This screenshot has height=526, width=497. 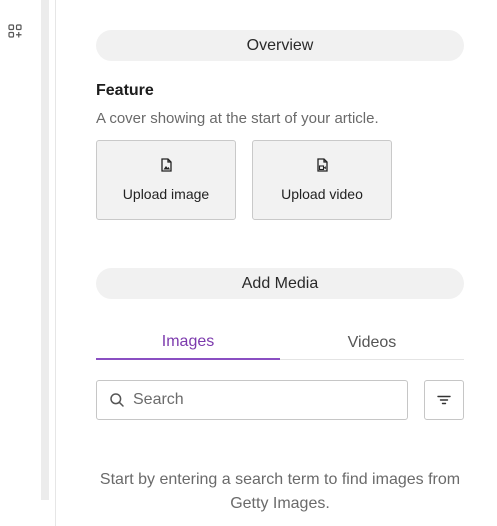 I want to click on add-media-button: Add Media, so click(x=280, y=283).